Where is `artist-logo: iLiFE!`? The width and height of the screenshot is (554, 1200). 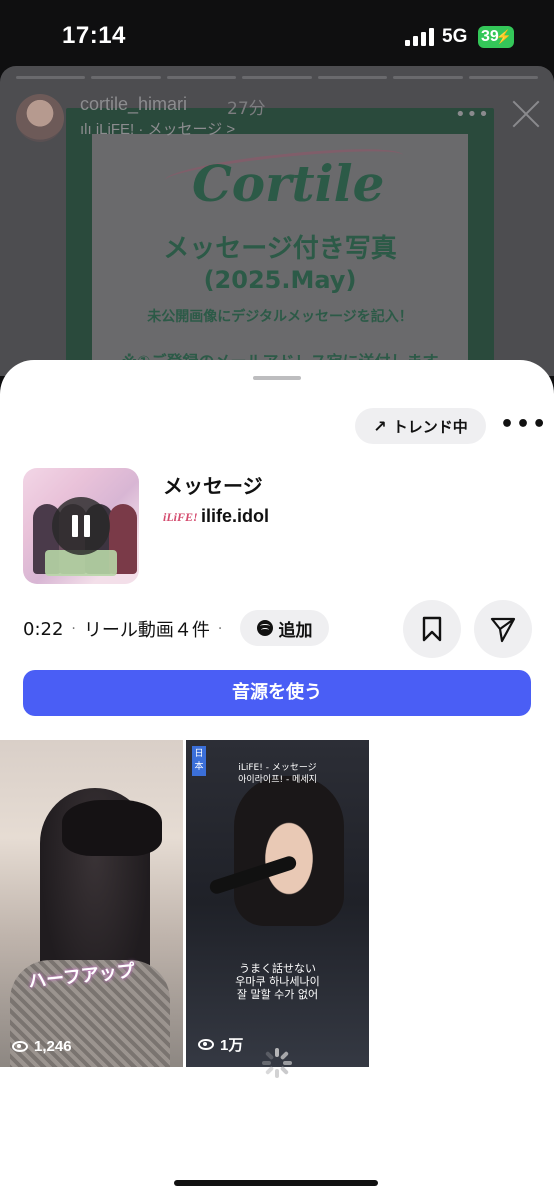 artist-logo: iLiFE! is located at coordinates (180, 517).